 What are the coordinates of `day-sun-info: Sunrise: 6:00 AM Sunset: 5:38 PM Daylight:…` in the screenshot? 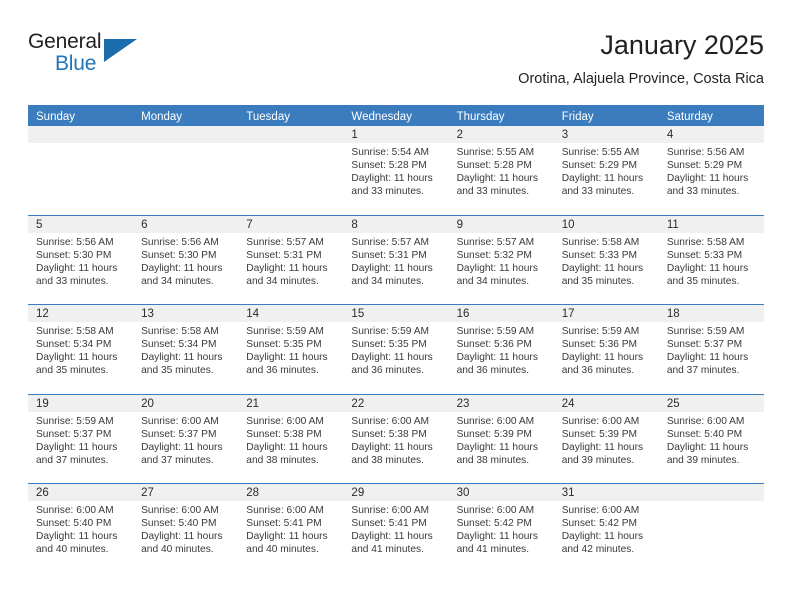 It's located at (395, 439).